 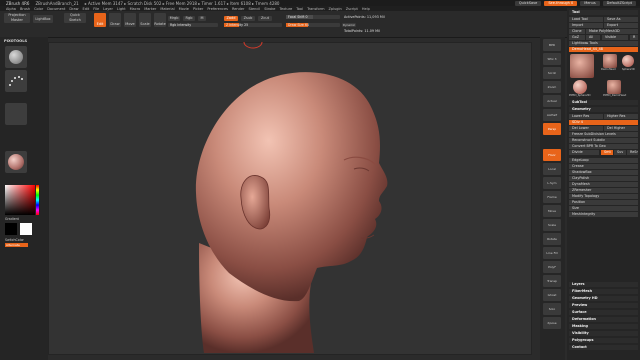 I want to click on lightbox-tools-button: Lightbox▸ Tools, so click(x=603, y=43).